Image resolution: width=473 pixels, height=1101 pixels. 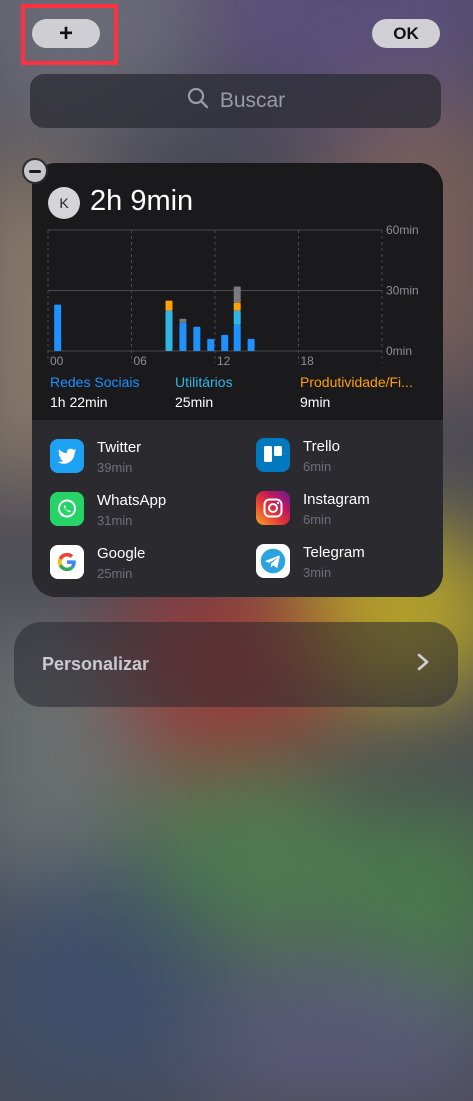 I want to click on app-time: 39min, so click(x=115, y=467).